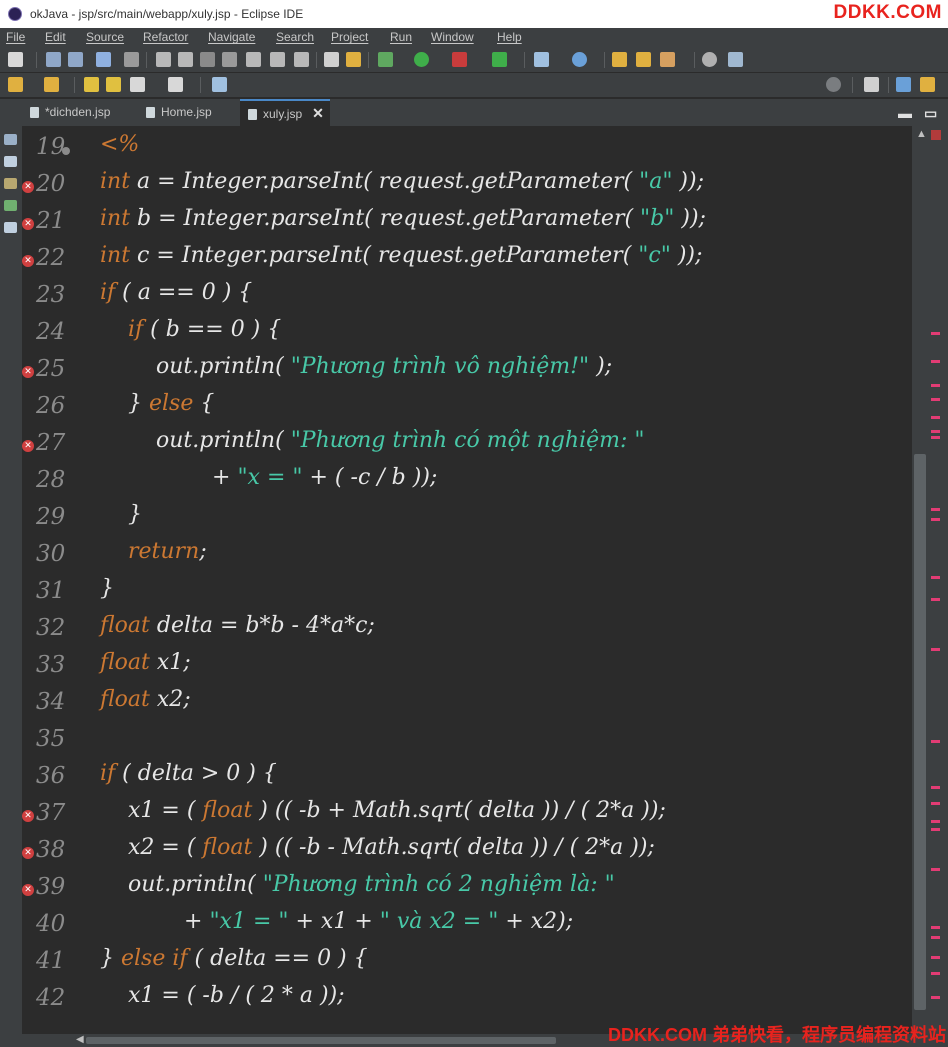 The width and height of the screenshot is (948, 1047). I want to click on step-into-icon, so click(253, 59).